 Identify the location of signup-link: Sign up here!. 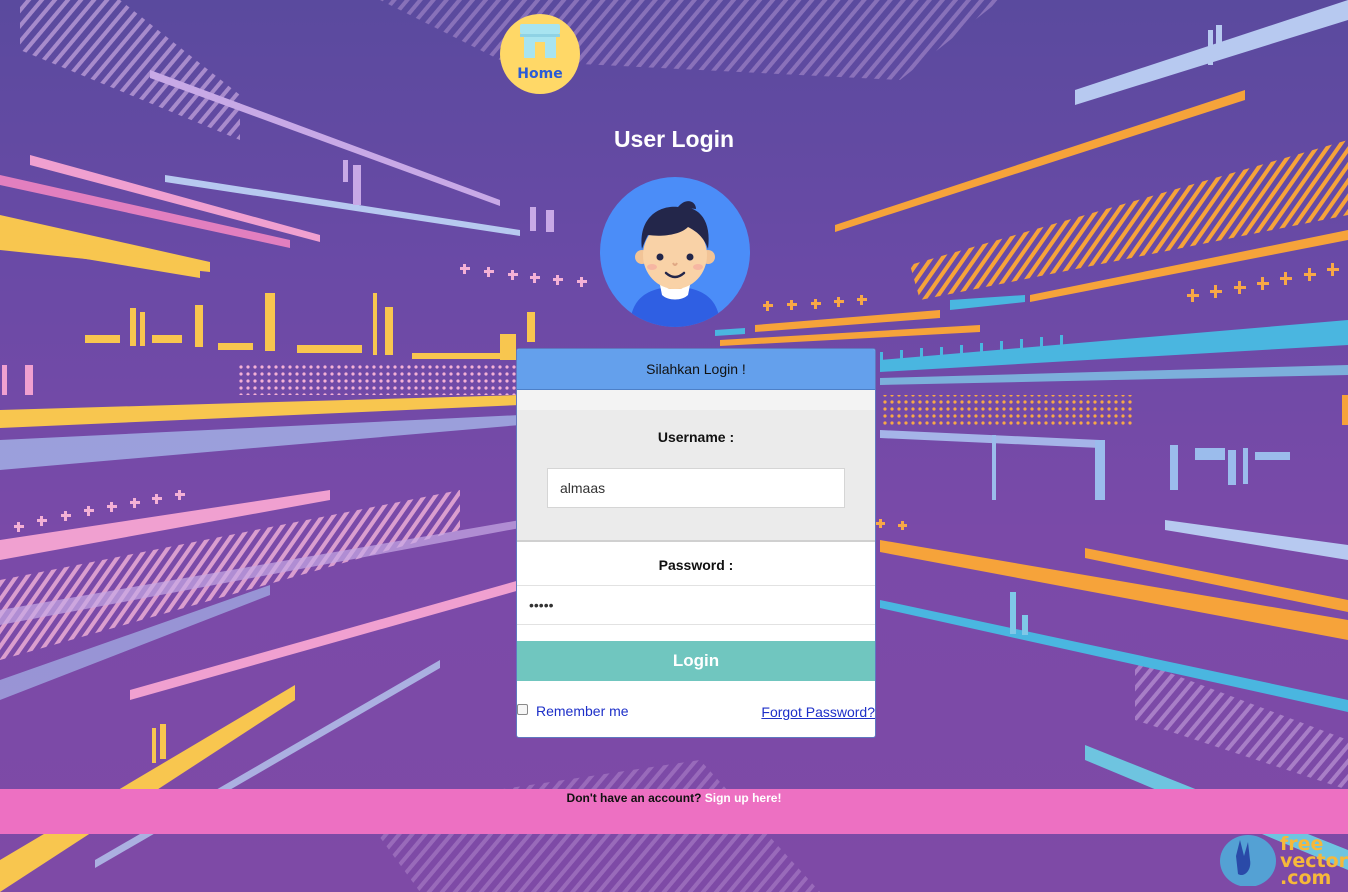
(743, 798).